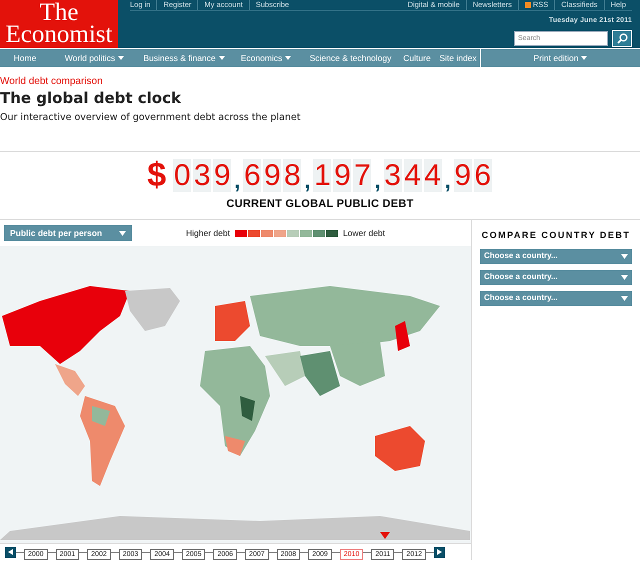 The width and height of the screenshot is (640, 562). I want to click on left-arrow-icon, so click(10, 552).